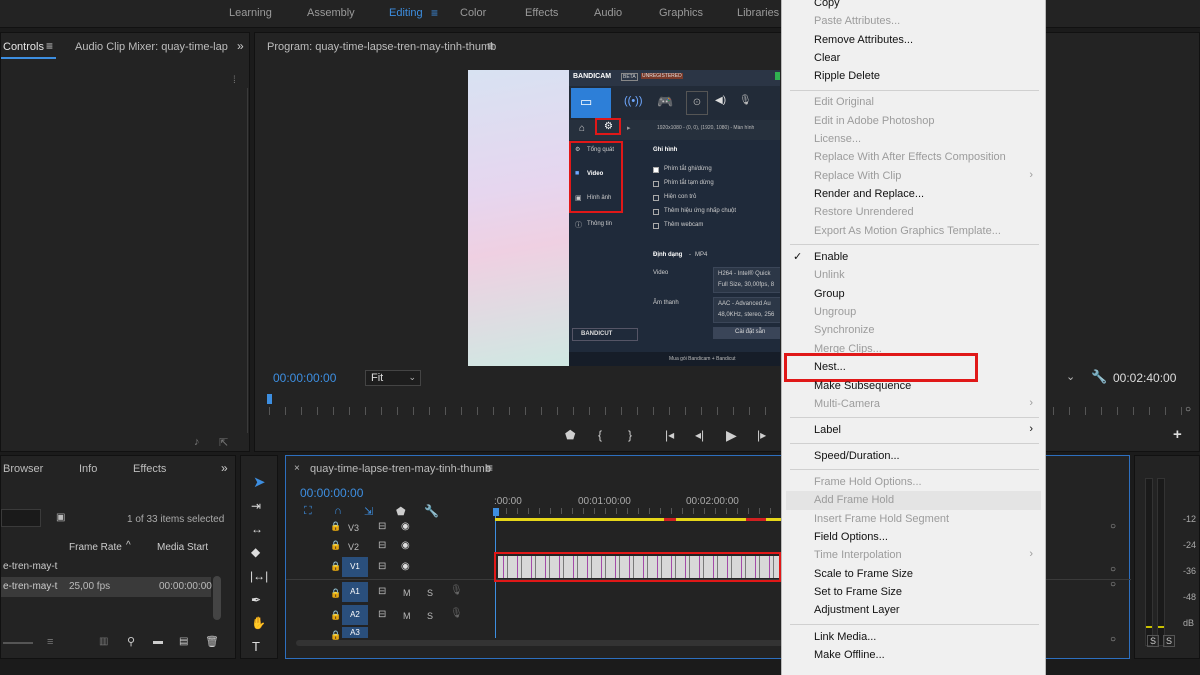  I want to click on home-icon: ⌂, so click(582, 128).